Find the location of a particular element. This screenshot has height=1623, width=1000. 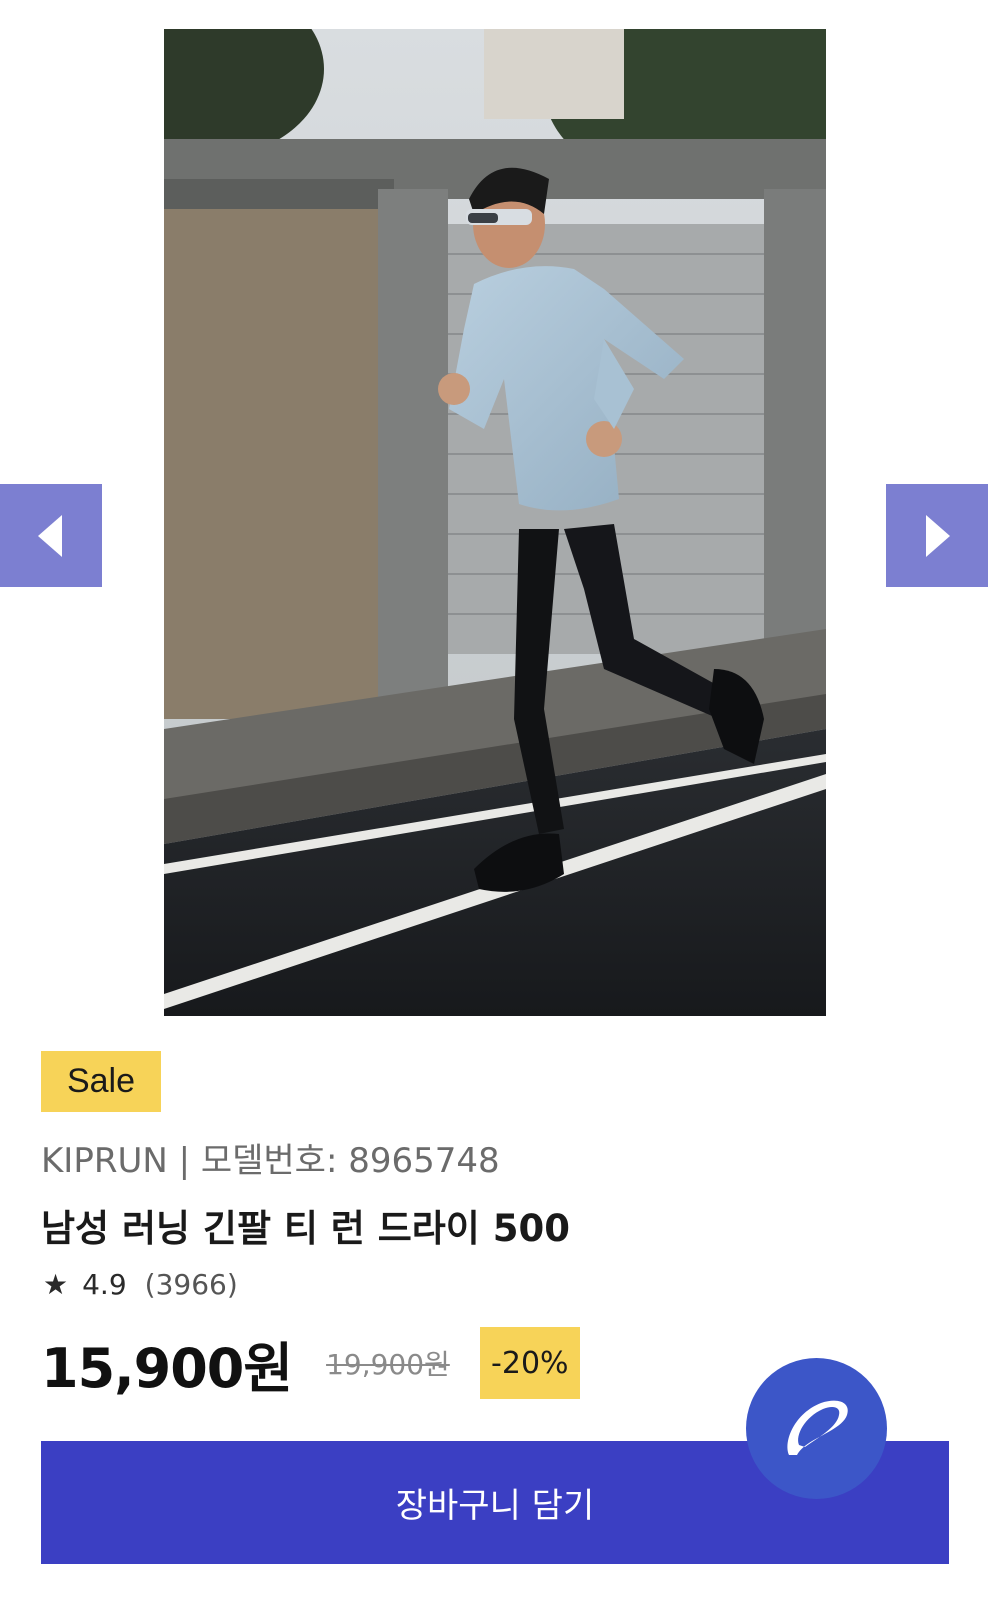

carousel-next-button is located at coordinates (937, 535).